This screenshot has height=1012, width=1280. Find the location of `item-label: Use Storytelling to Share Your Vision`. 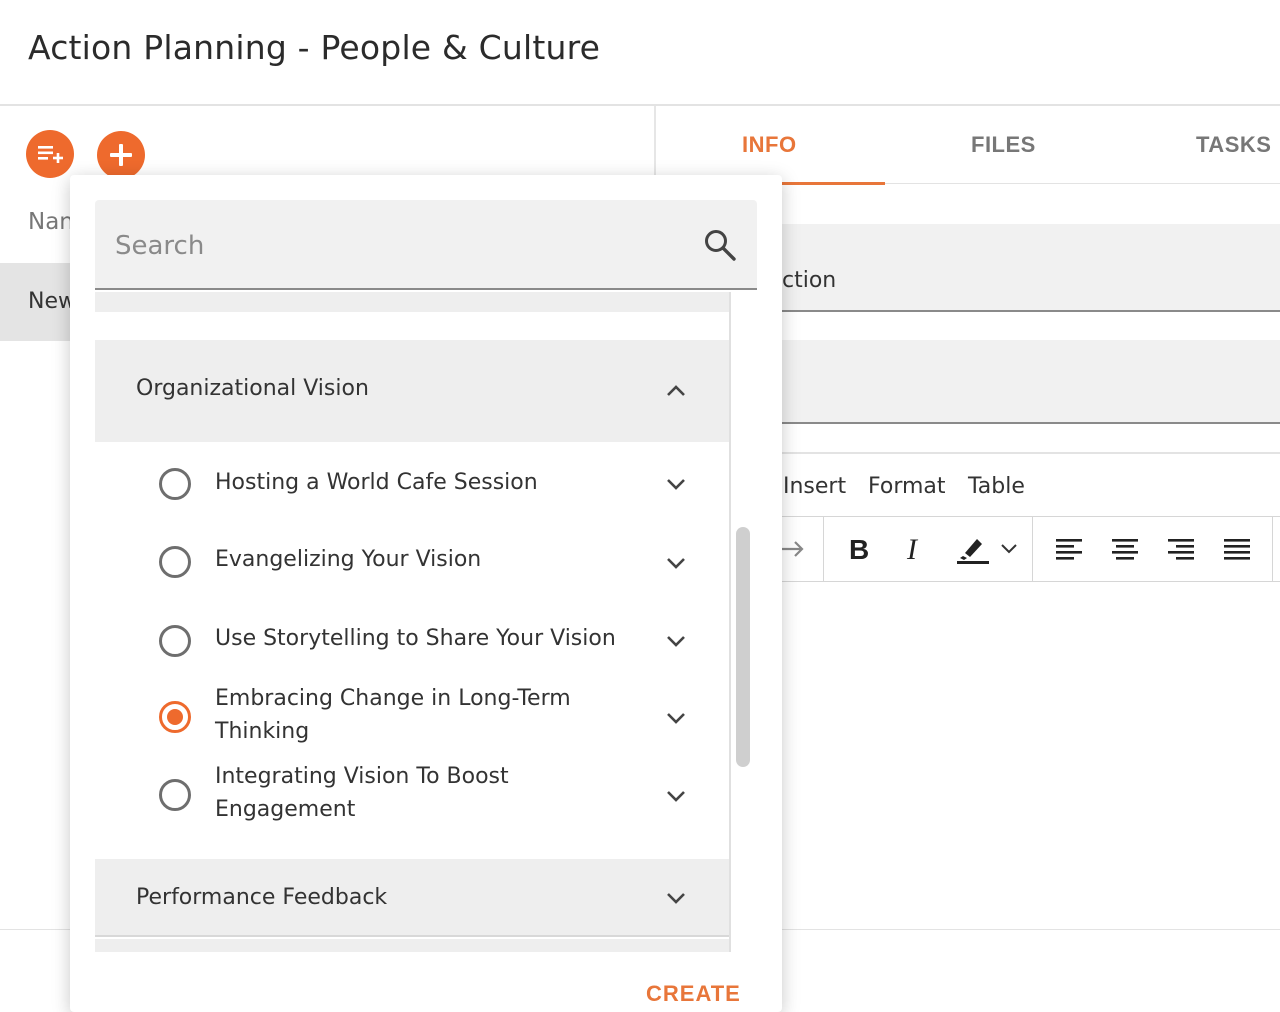

item-label: Use Storytelling to Share Your Vision is located at coordinates (415, 638).